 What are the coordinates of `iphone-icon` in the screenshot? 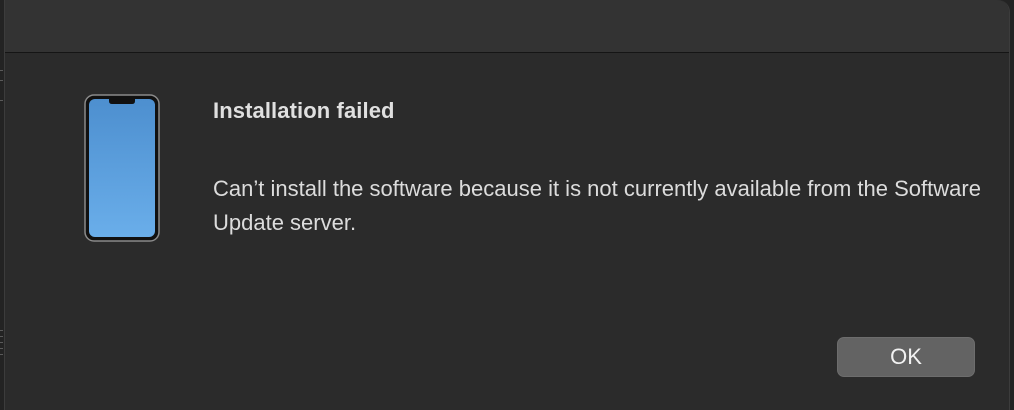 It's located at (122, 168).